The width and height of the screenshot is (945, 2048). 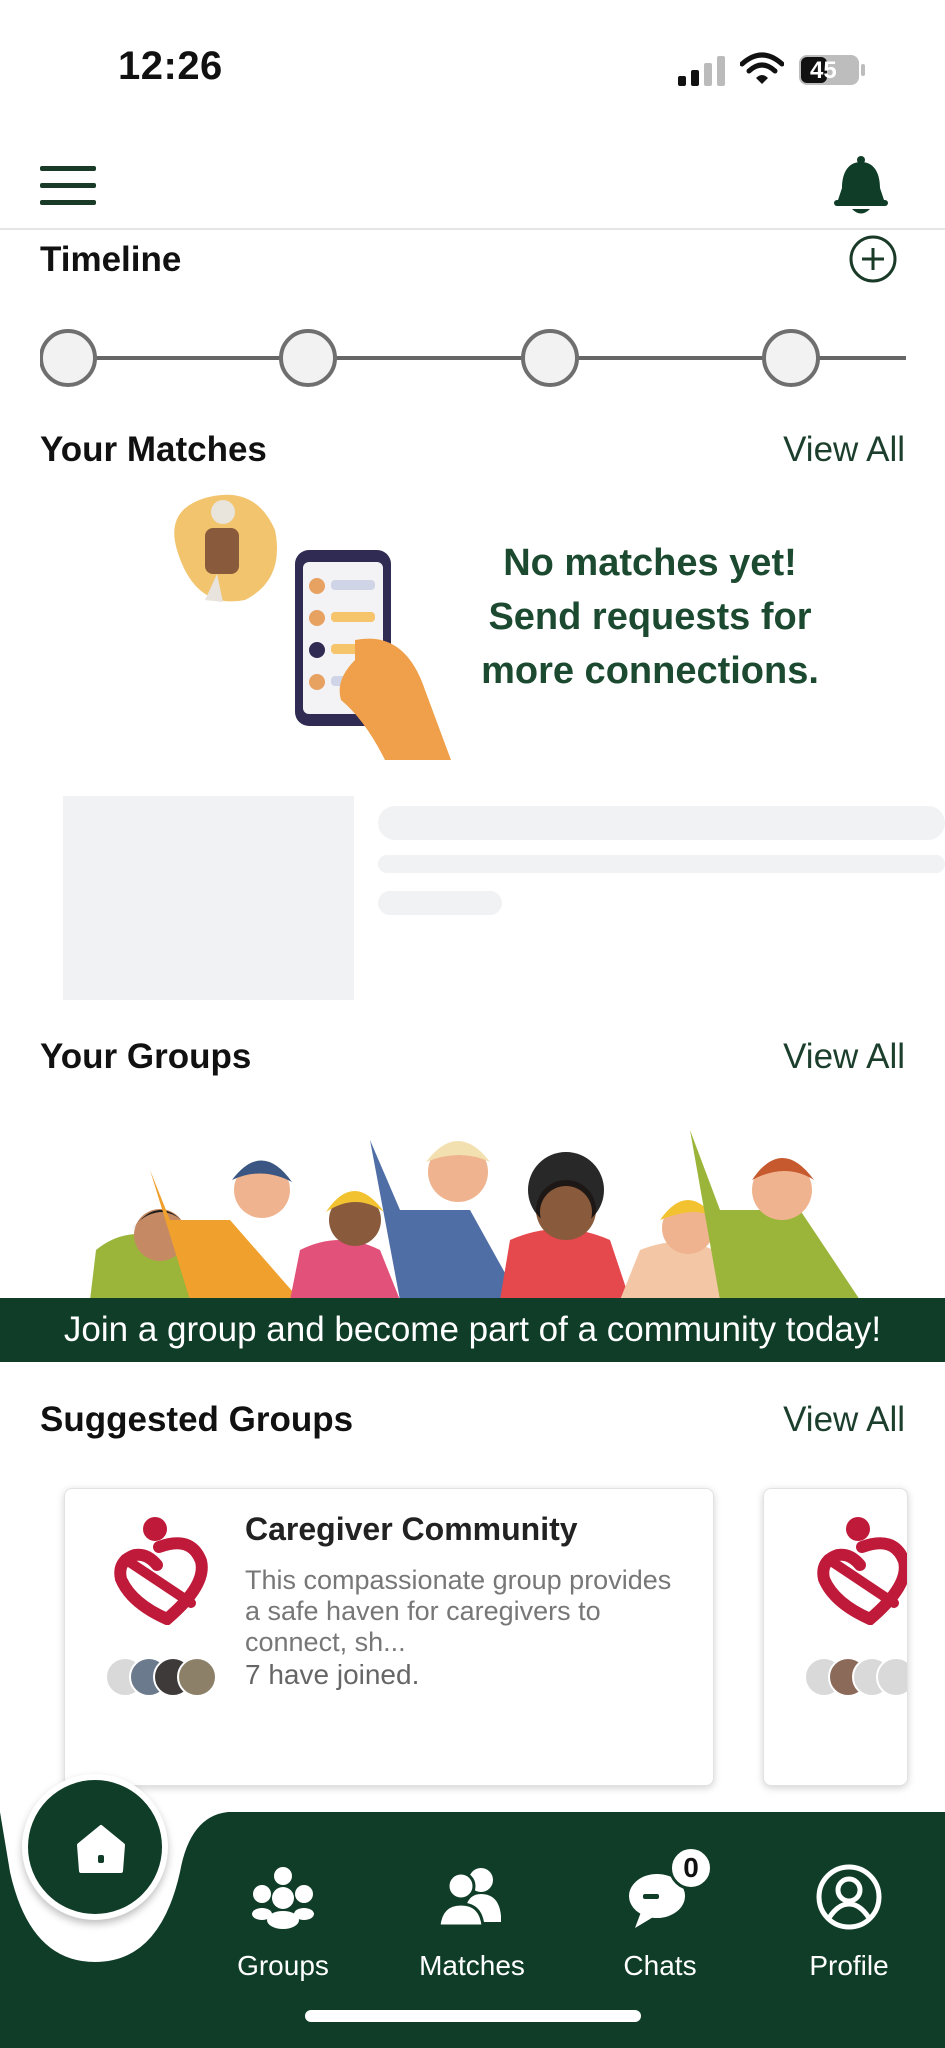 I want to click on group-name: Caregiver Community, so click(x=411, y=1529).